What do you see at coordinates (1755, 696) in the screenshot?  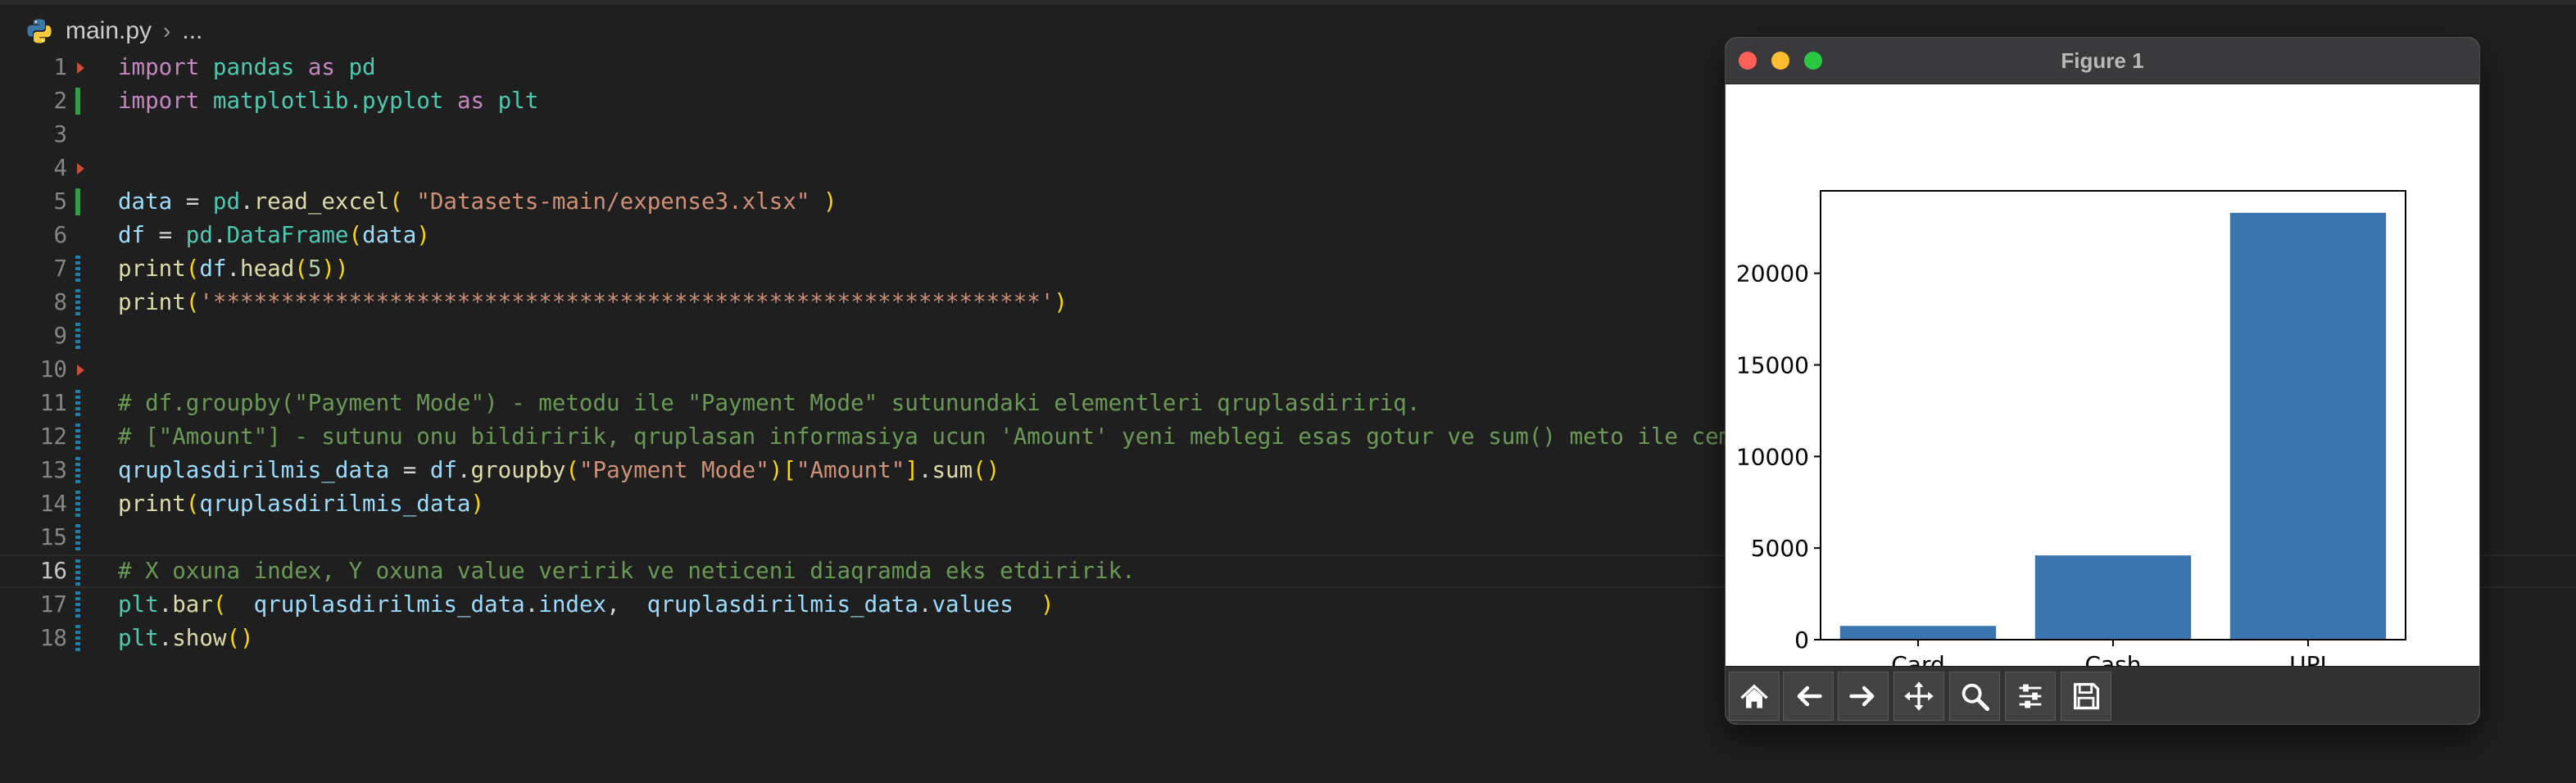 I see `home-button` at bounding box center [1755, 696].